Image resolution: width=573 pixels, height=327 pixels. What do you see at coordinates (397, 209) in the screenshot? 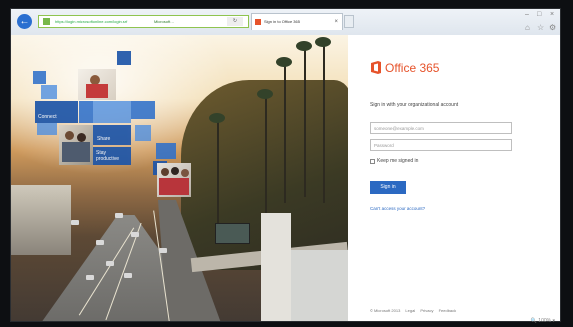
I see `cant-access-account-link: Can't access your account?` at bounding box center [397, 209].